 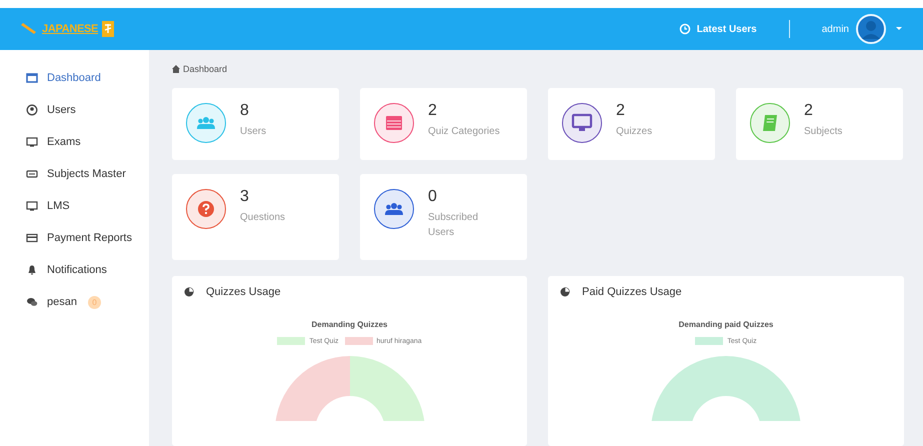 What do you see at coordinates (635, 132) in the screenshot?
I see `stat-label: Quizzes` at bounding box center [635, 132].